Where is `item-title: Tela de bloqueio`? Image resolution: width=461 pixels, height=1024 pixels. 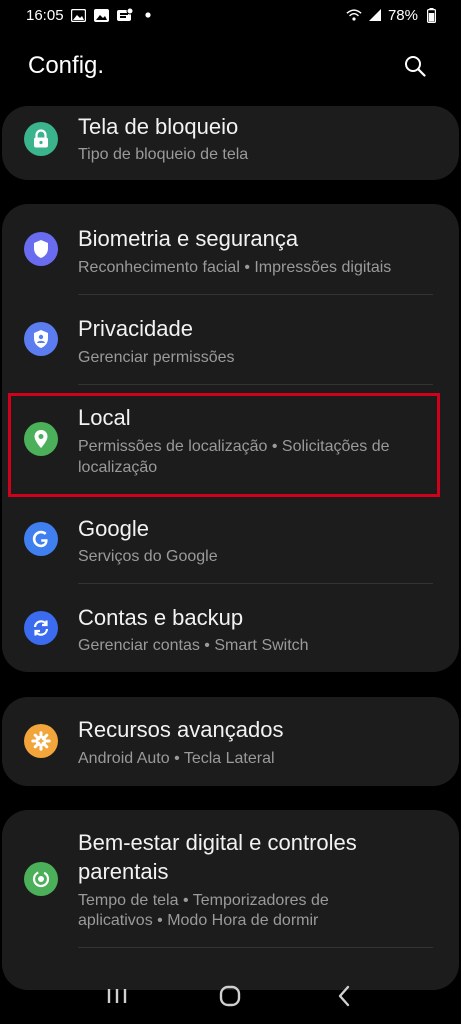
item-title: Tela de bloqueio is located at coordinates (158, 126).